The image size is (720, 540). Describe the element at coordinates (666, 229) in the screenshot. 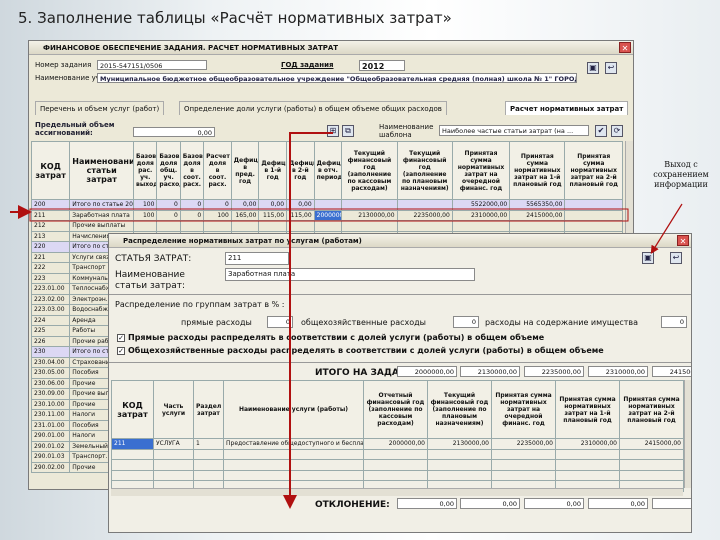

I see `exit-note-arrow` at that location.